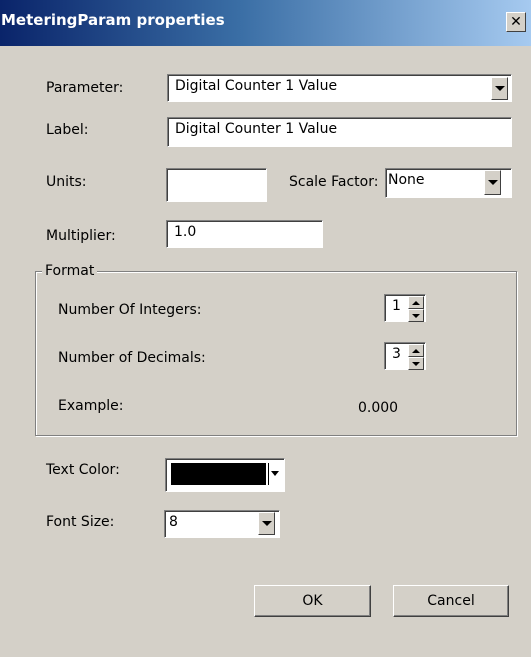 This screenshot has width=531, height=657. Describe the element at coordinates (268, 474) in the screenshot. I see `color-divider` at that location.